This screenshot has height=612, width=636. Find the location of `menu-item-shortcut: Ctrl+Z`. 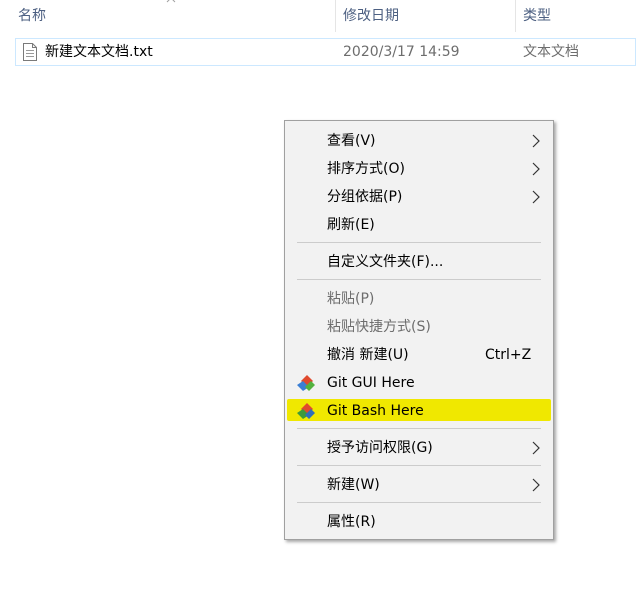

menu-item-shortcut: Ctrl+Z is located at coordinates (508, 355).